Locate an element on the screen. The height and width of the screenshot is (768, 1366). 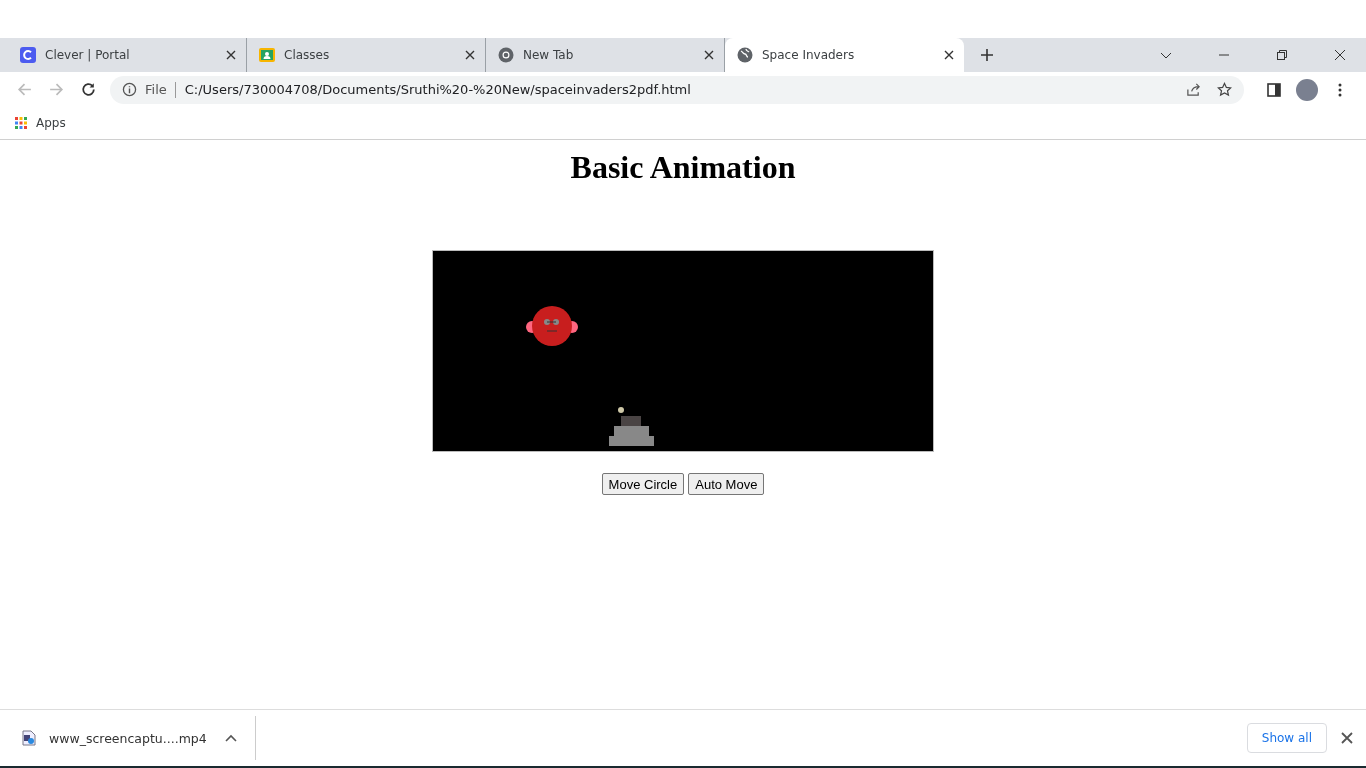
share-icon is located at coordinates (1193, 89).